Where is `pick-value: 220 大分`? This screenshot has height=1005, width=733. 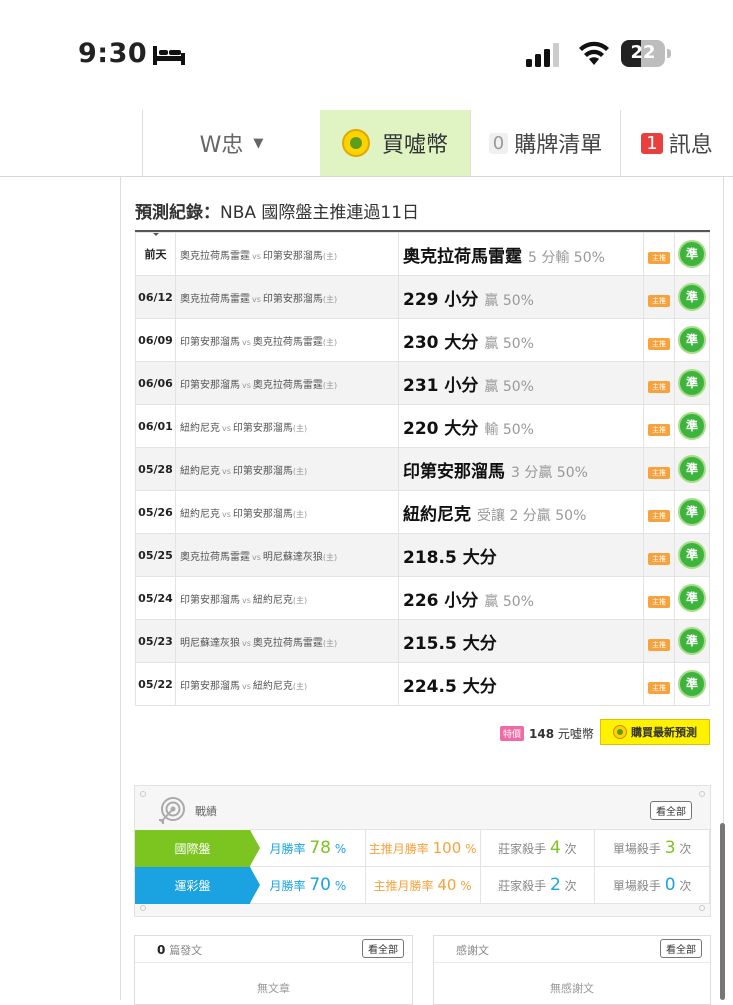 pick-value: 220 大分 is located at coordinates (441, 428).